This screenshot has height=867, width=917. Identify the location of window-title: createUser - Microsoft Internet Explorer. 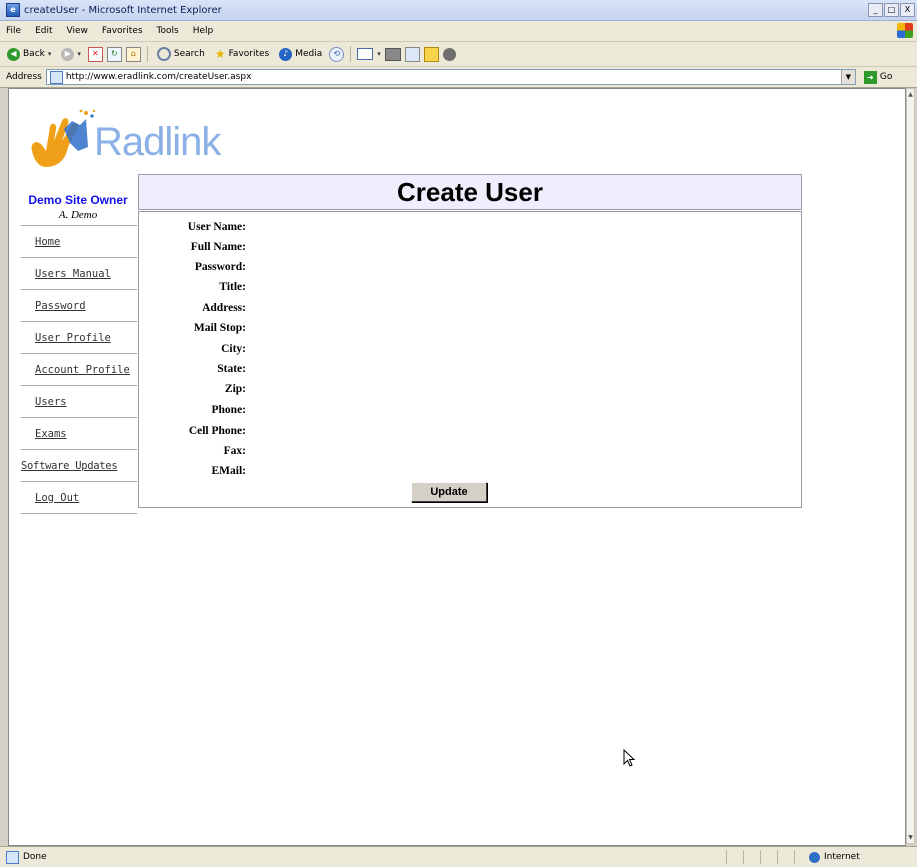
(123, 10).